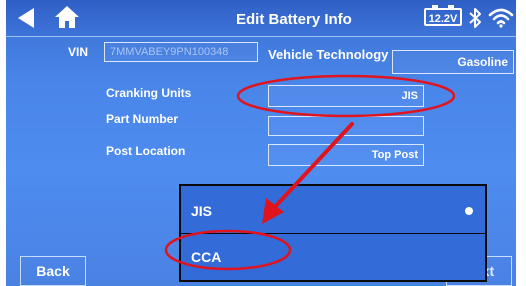  I want to click on part-number-label: Part Number, so click(142, 119).